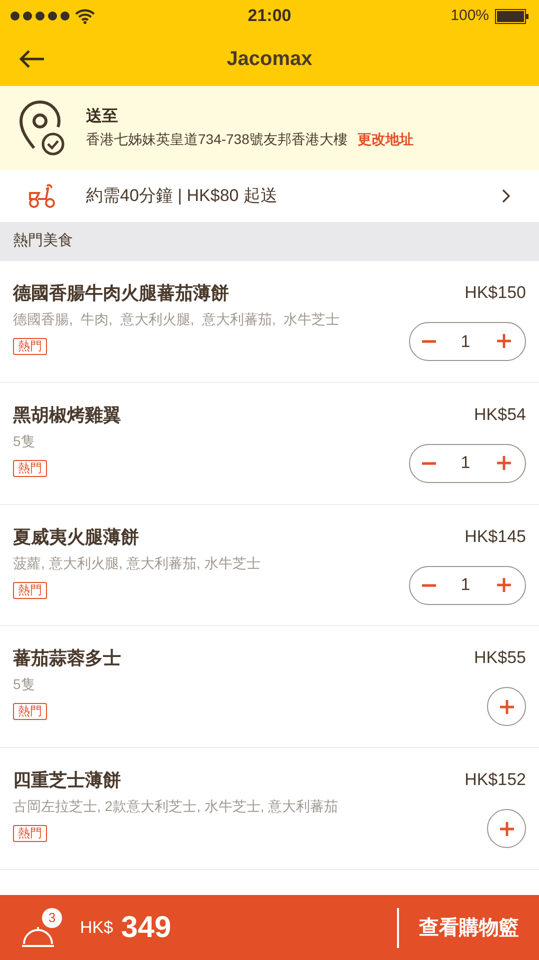 Image resolution: width=539 pixels, height=960 pixels. I want to click on item-name: 蕃茄蒜蓉多士, so click(67, 658).